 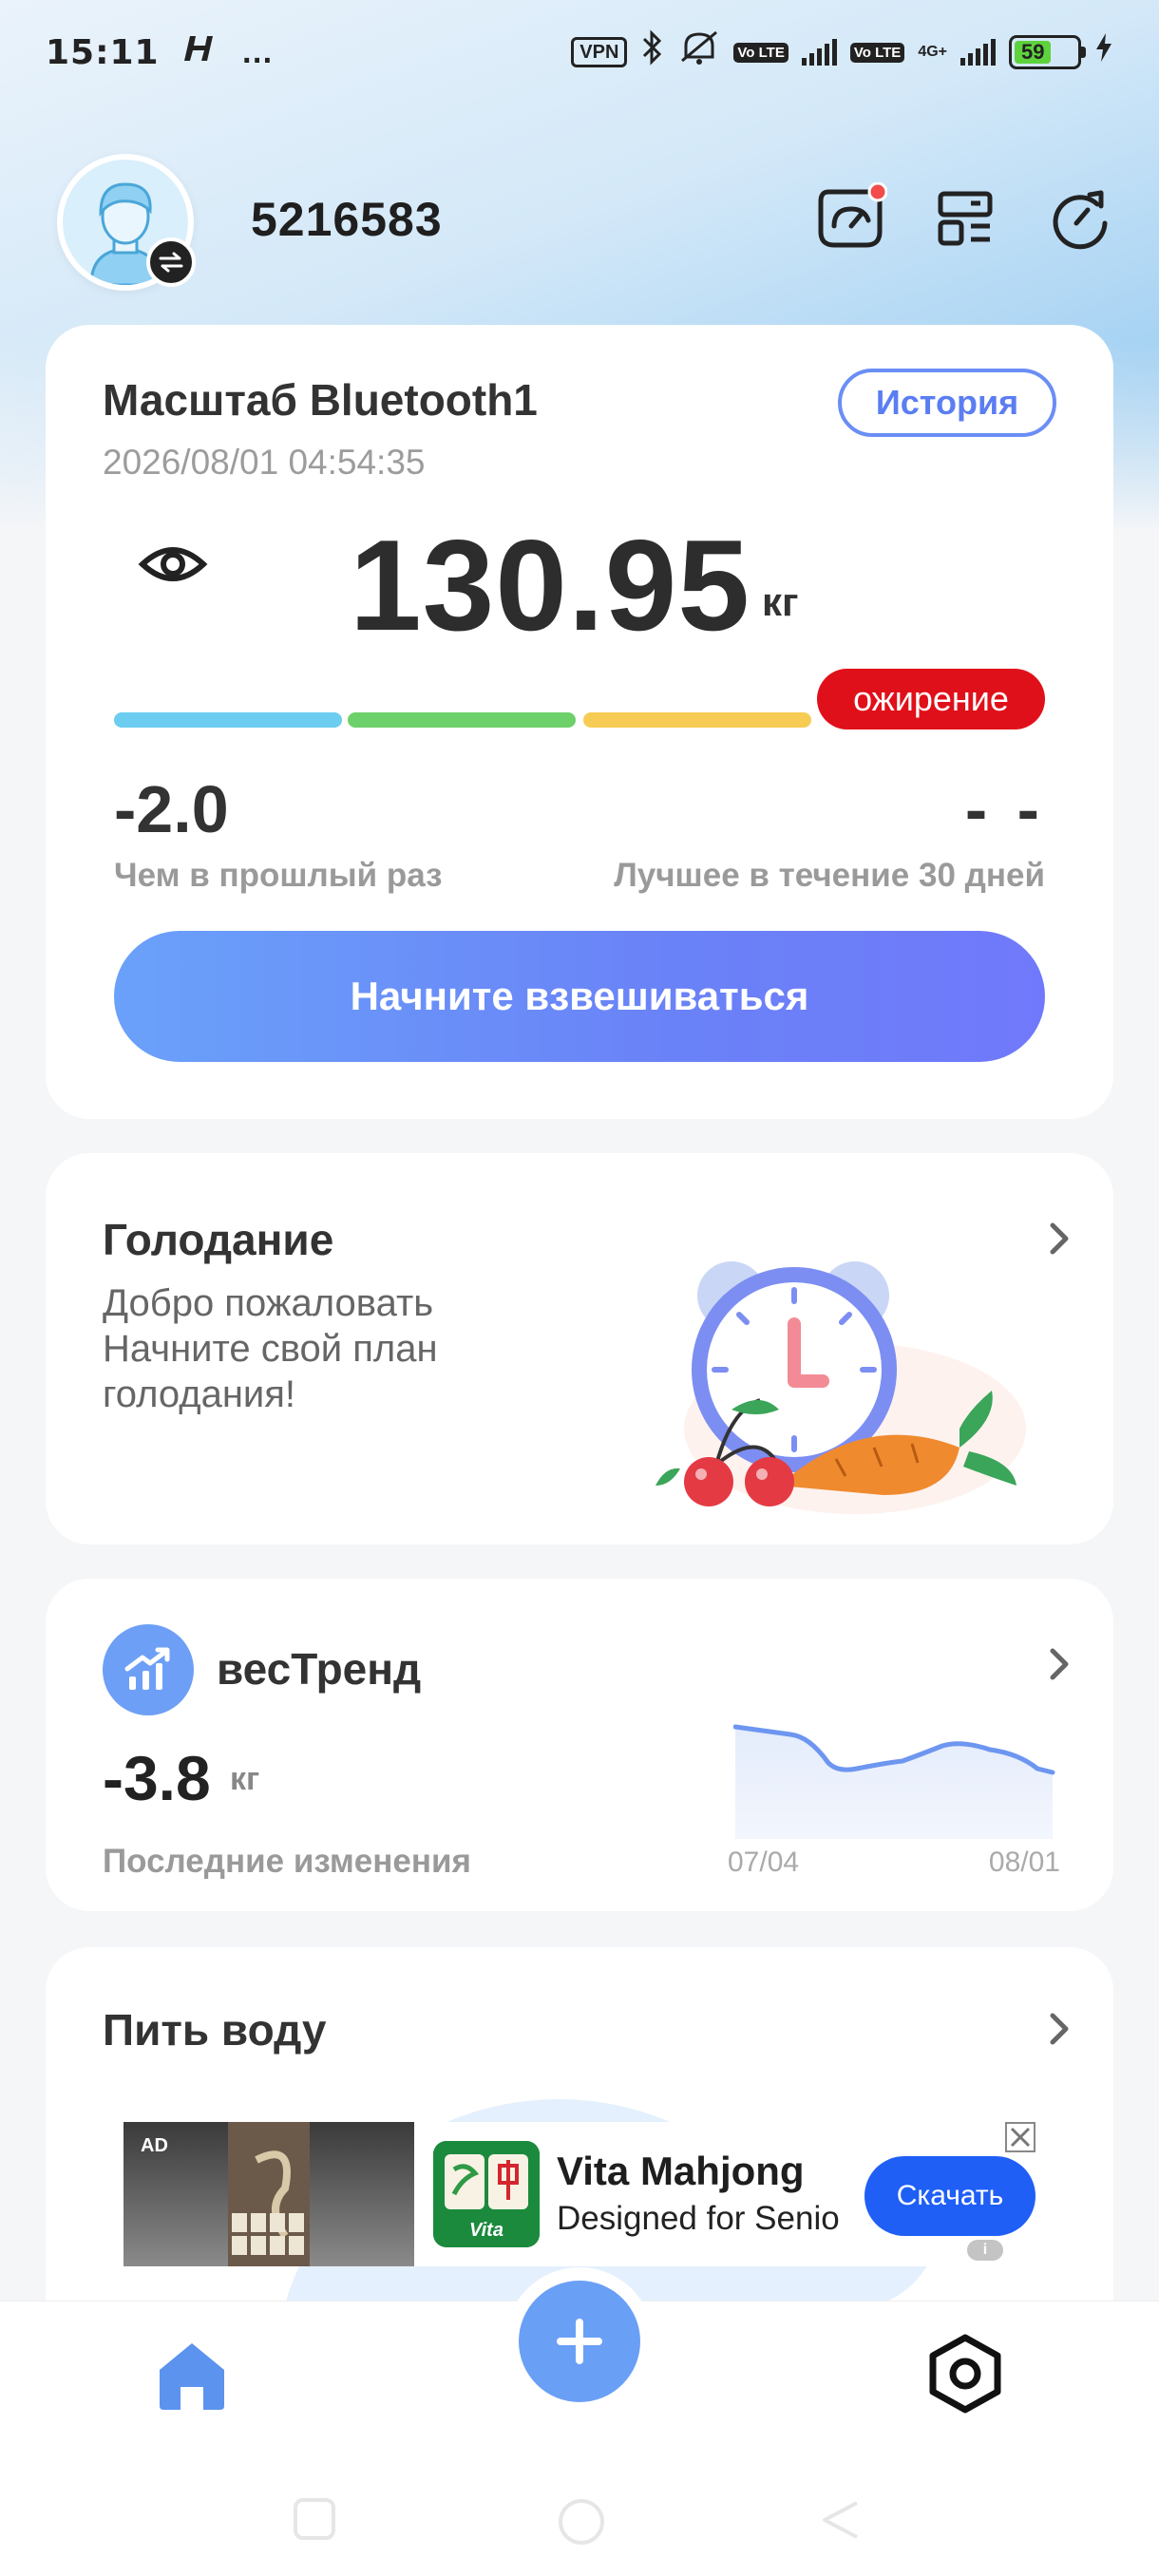 I want to click on water-title: Пить воду, so click(x=215, y=2030).